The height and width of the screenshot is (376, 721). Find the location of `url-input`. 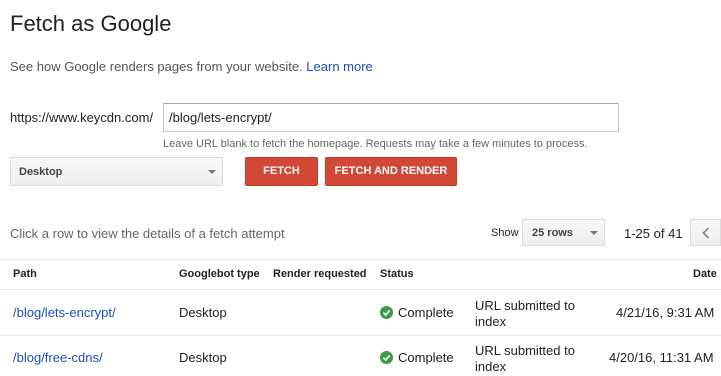

url-input is located at coordinates (391, 117).